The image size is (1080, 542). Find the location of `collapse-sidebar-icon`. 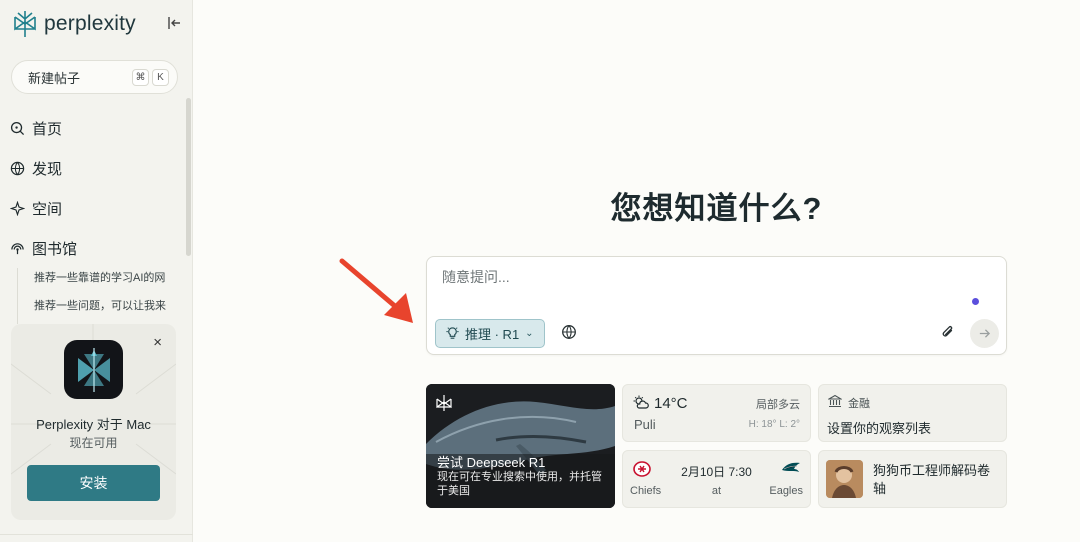

collapse-sidebar-icon is located at coordinates (174, 23).